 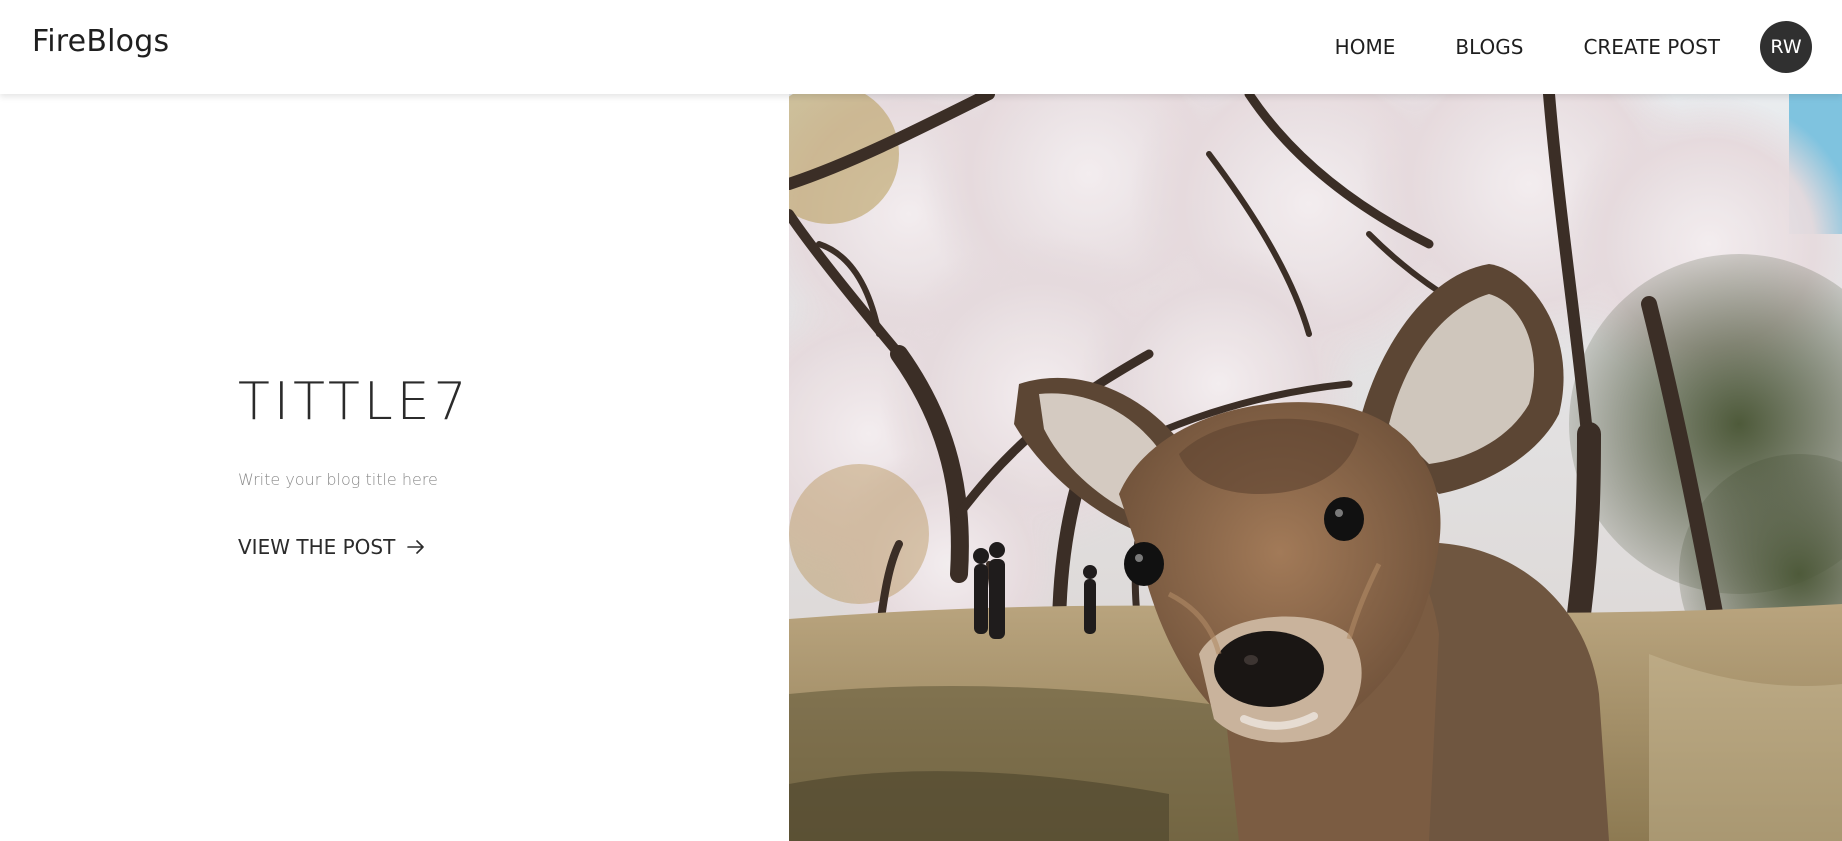 What do you see at coordinates (416, 547) in the screenshot?
I see `arrow-right-icon` at bounding box center [416, 547].